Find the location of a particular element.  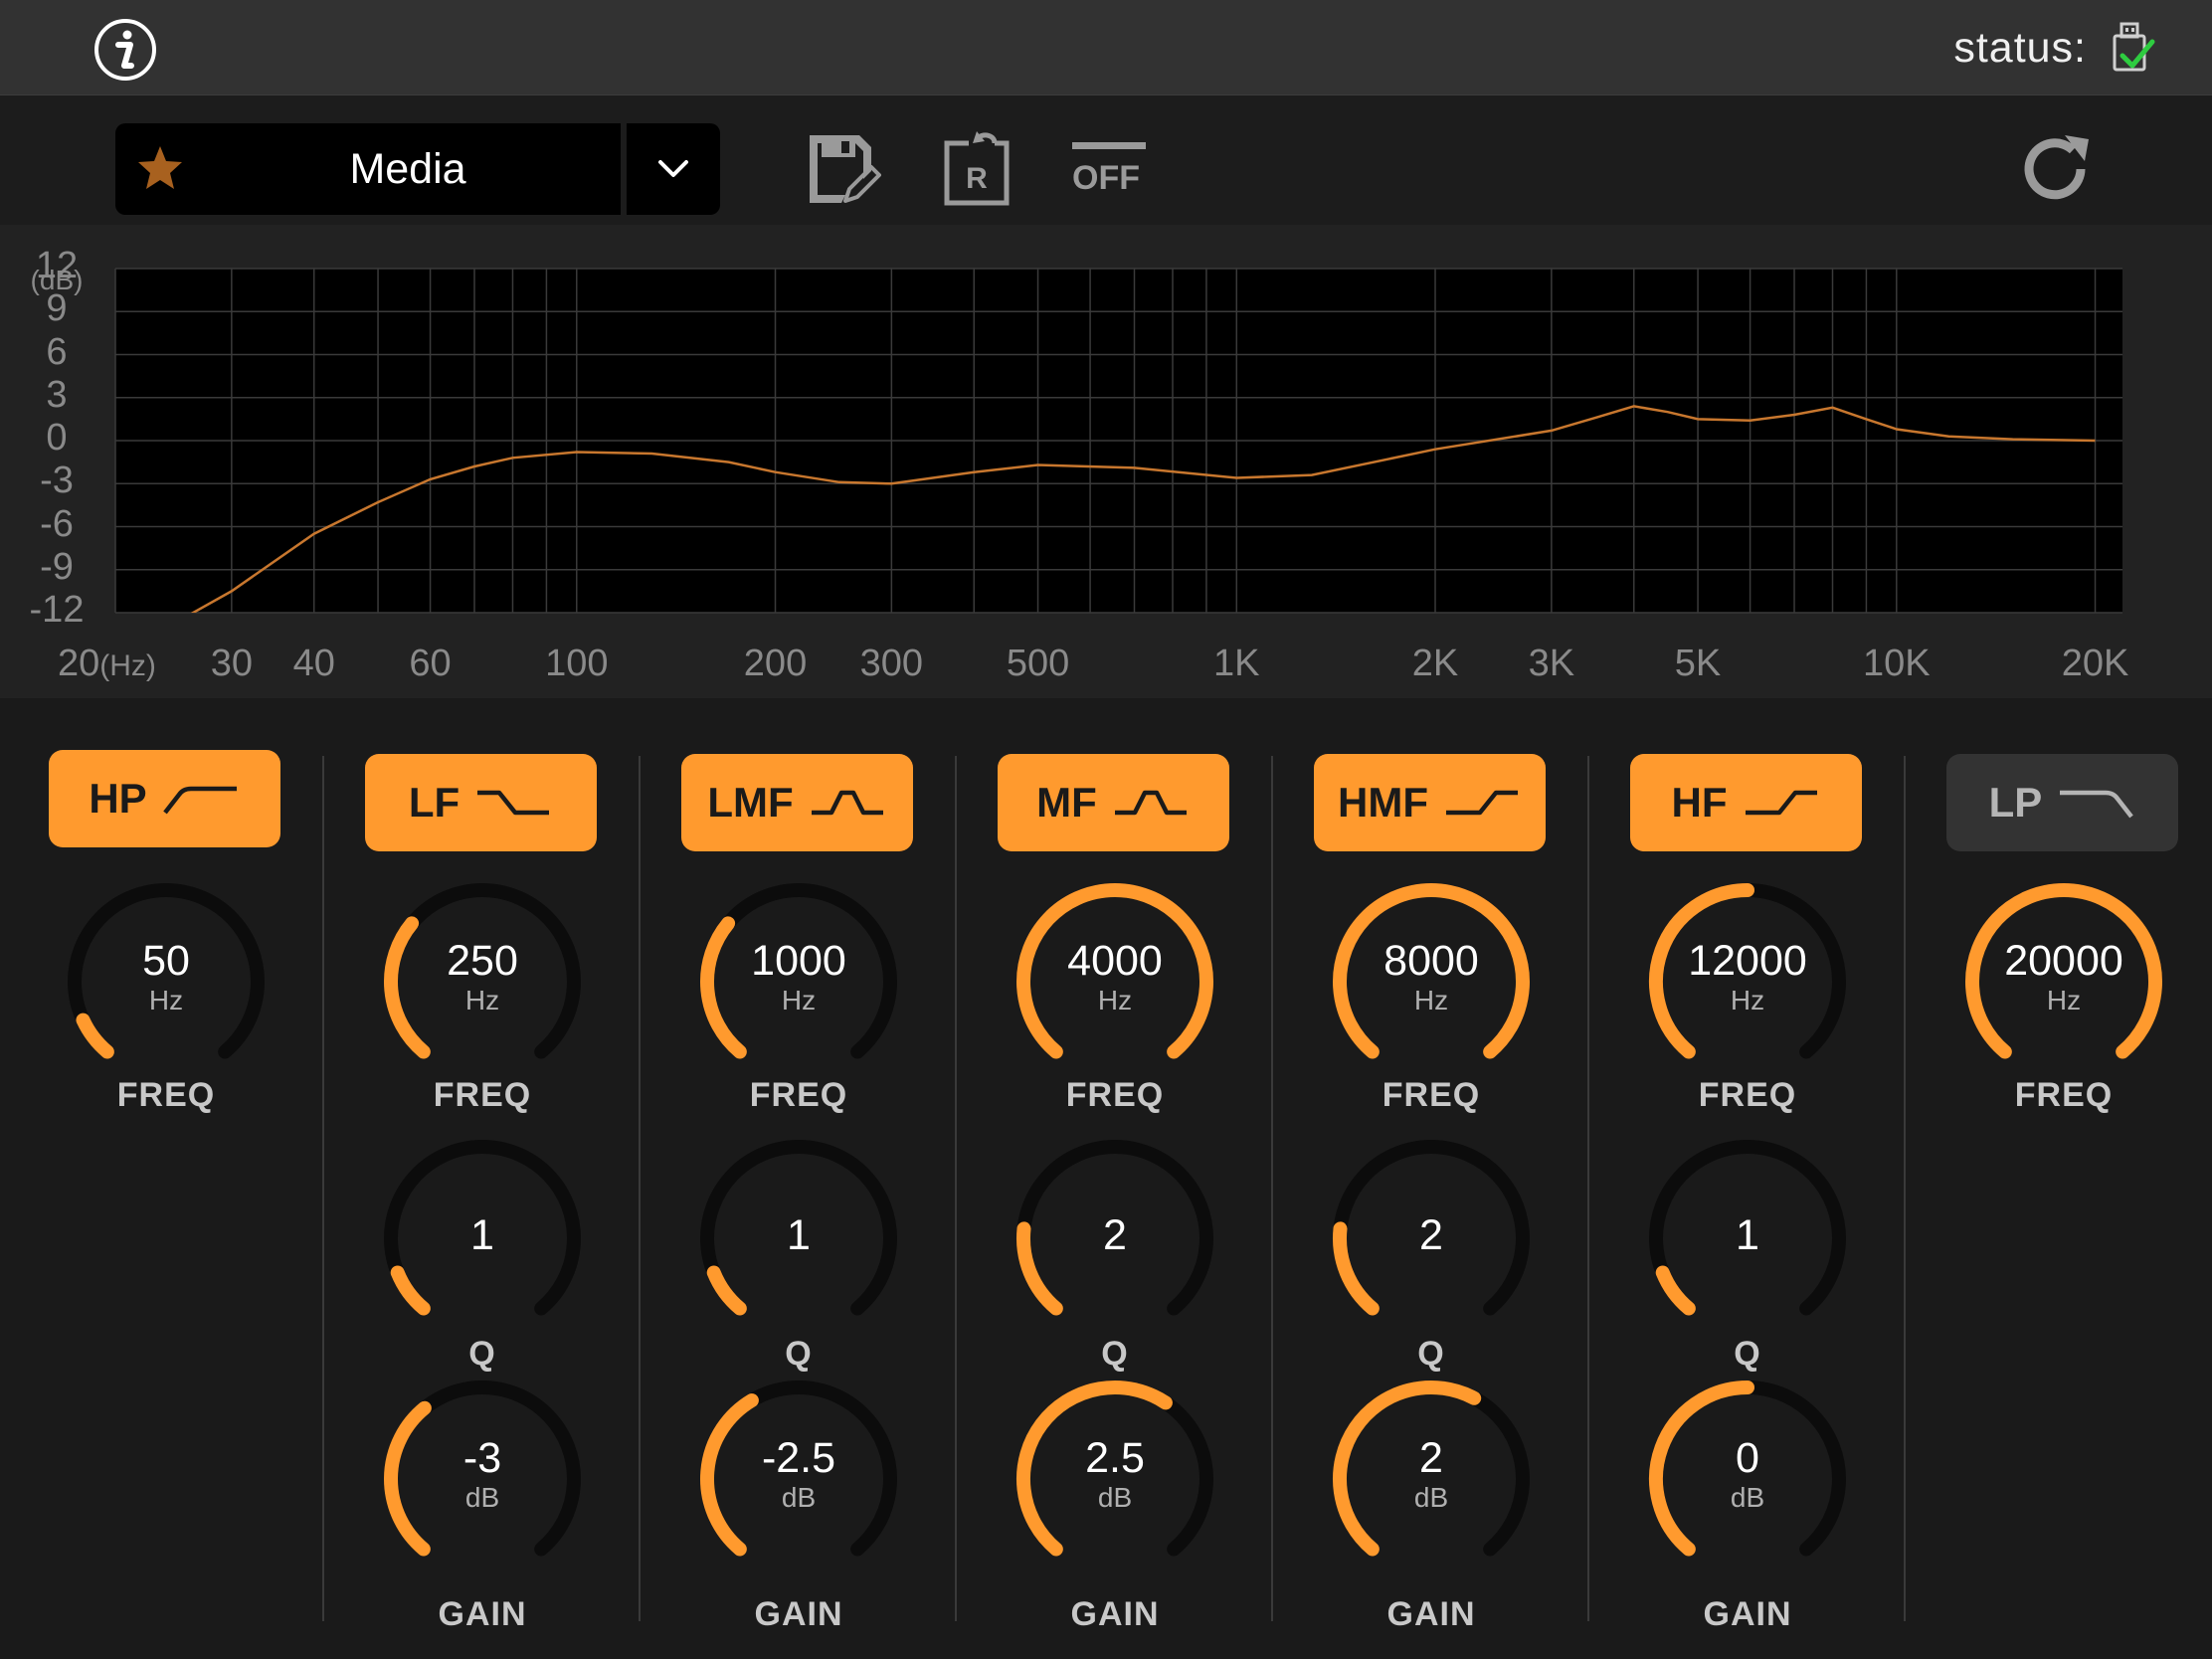

toolbar: Media R OFF is located at coordinates (1106, 160).